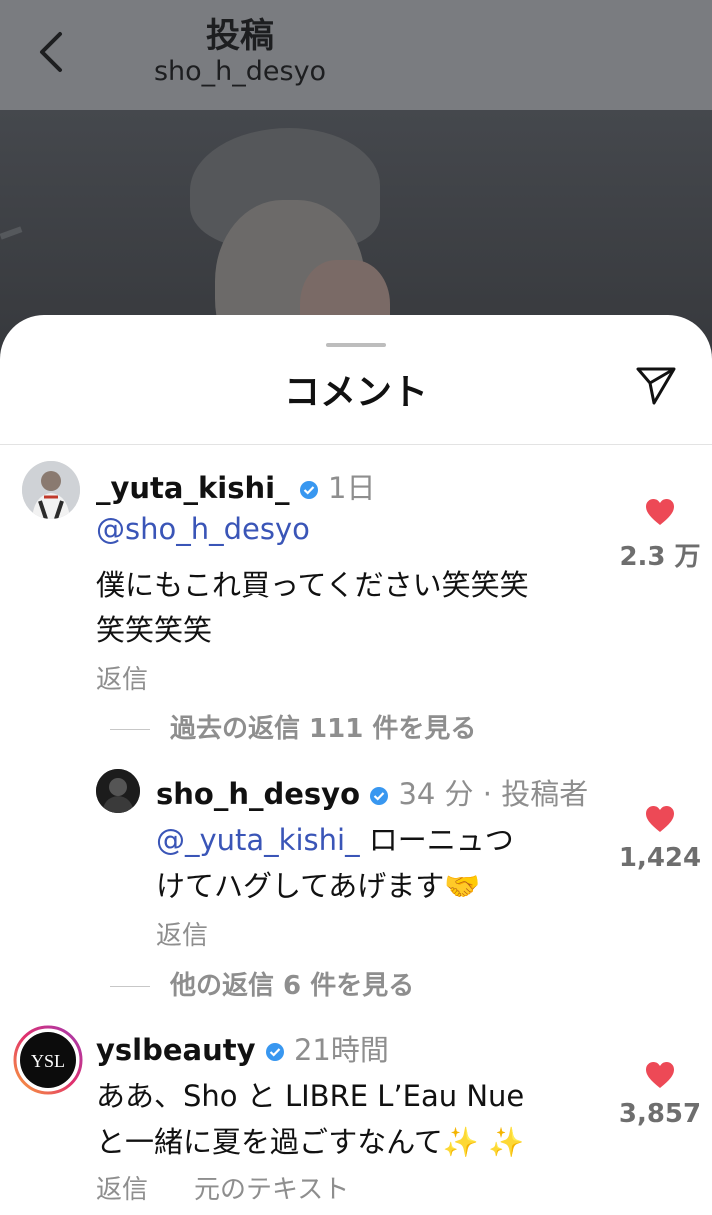 The height and width of the screenshot is (1215, 712). What do you see at coordinates (493, 794) in the screenshot?
I see `comment-time: 34 分 · 投稿者` at bounding box center [493, 794].